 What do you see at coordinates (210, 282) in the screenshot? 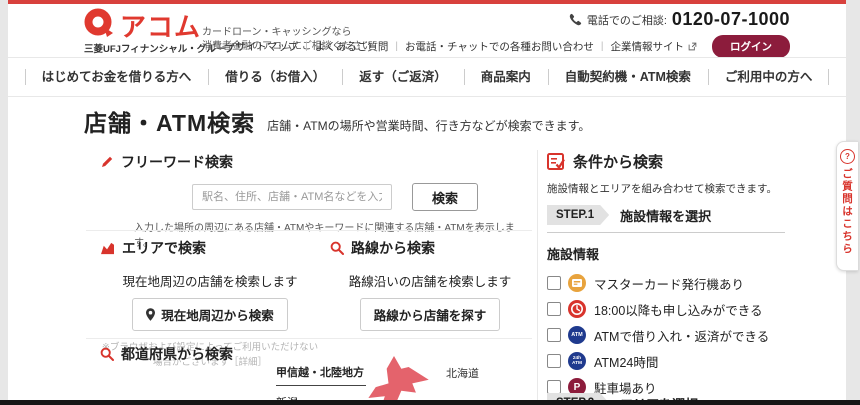
I see `area-description: 現在地周辺の店舗を検索します` at bounding box center [210, 282].